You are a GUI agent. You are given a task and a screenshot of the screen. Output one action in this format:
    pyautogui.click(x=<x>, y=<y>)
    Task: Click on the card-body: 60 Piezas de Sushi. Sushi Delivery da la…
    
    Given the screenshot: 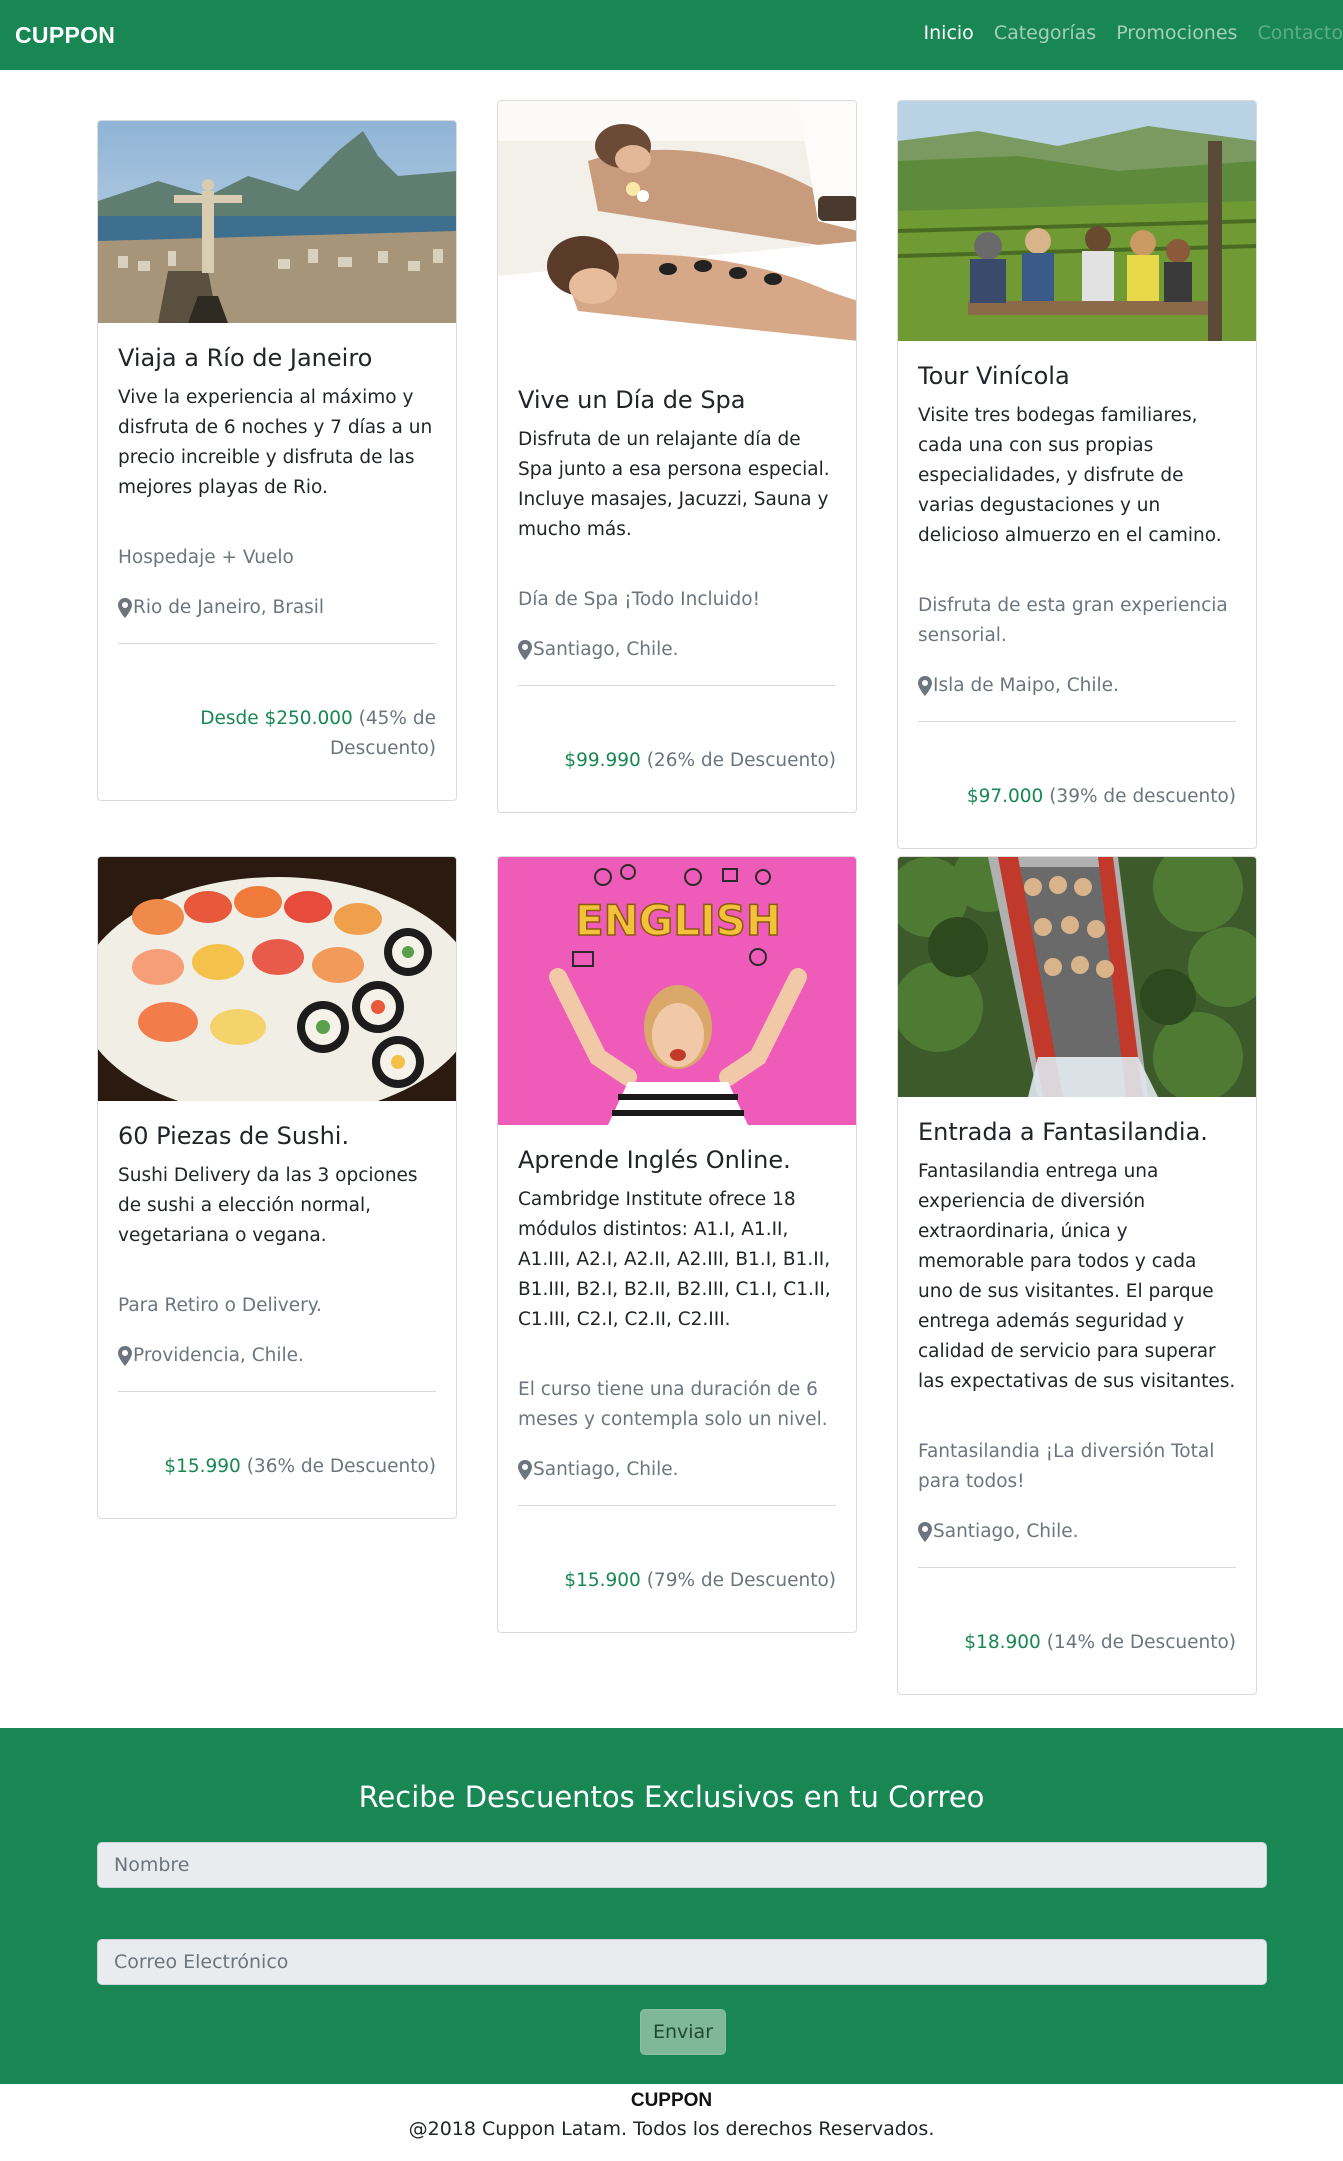 What is the action you would take?
    pyautogui.click(x=277, y=1309)
    